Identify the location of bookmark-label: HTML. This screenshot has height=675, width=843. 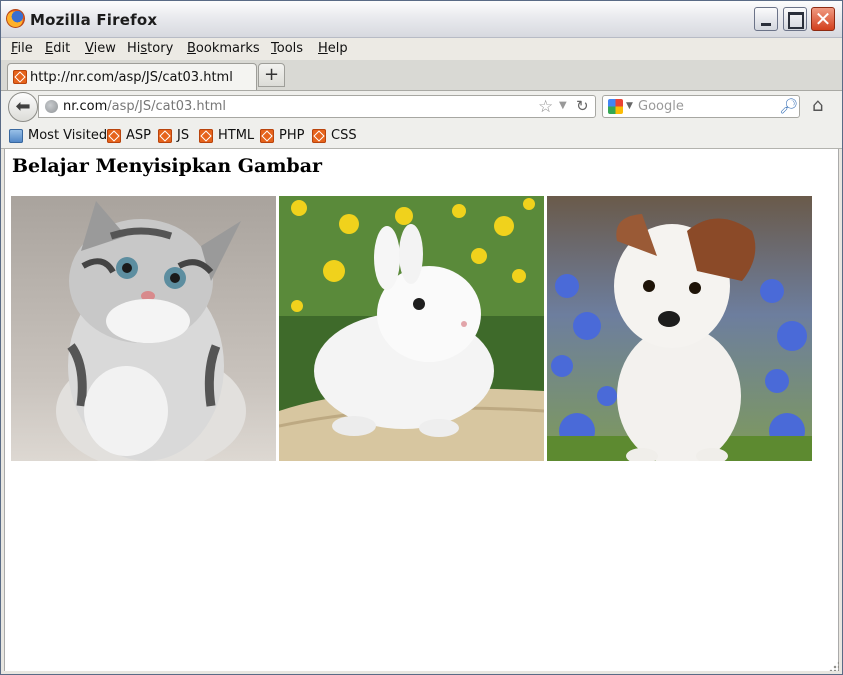
(236, 135).